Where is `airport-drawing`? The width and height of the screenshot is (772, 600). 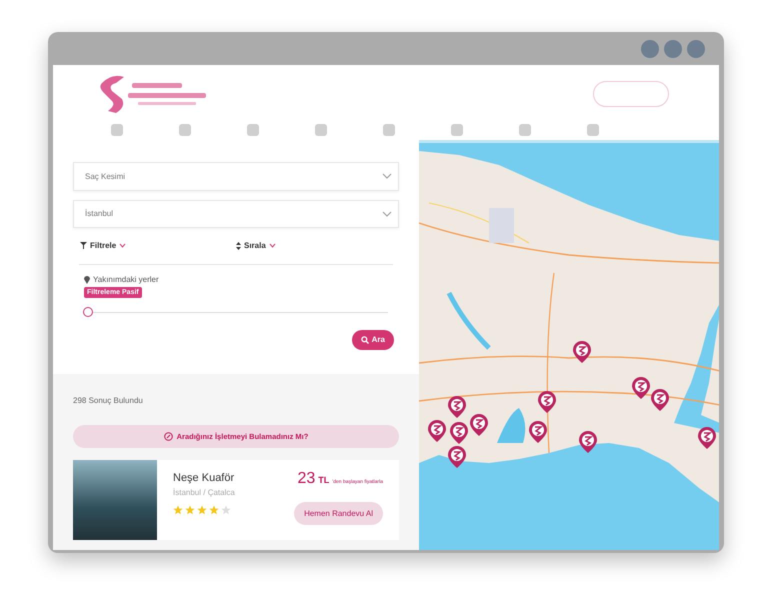
airport-drawing is located at coordinates (501, 225).